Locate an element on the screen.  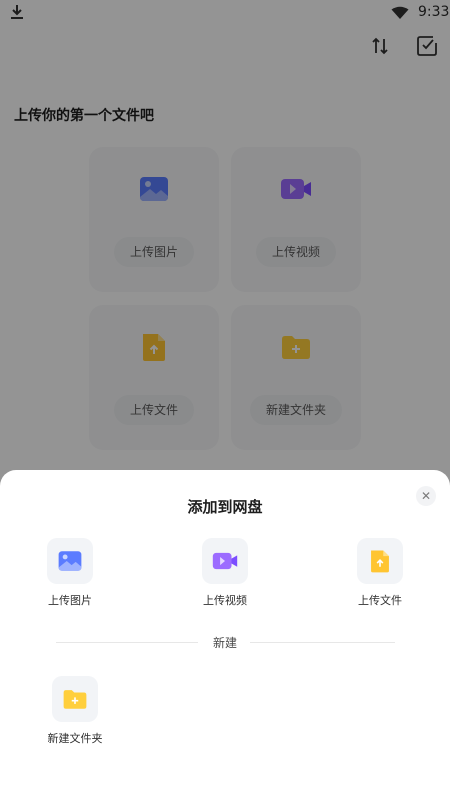
sheet-upload-image-label: 上传图片 is located at coordinates (70, 600).